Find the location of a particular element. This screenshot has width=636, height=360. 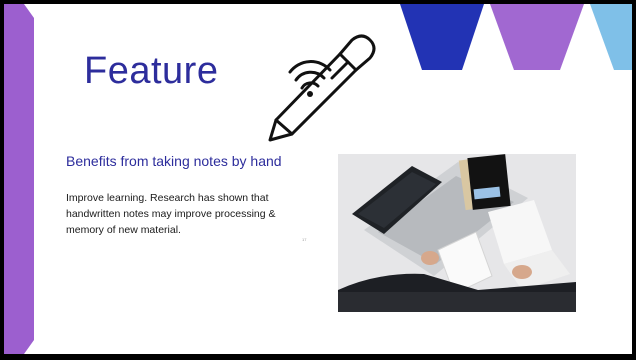

subheading: Benefits from taking notes by hand is located at coordinates (174, 161).